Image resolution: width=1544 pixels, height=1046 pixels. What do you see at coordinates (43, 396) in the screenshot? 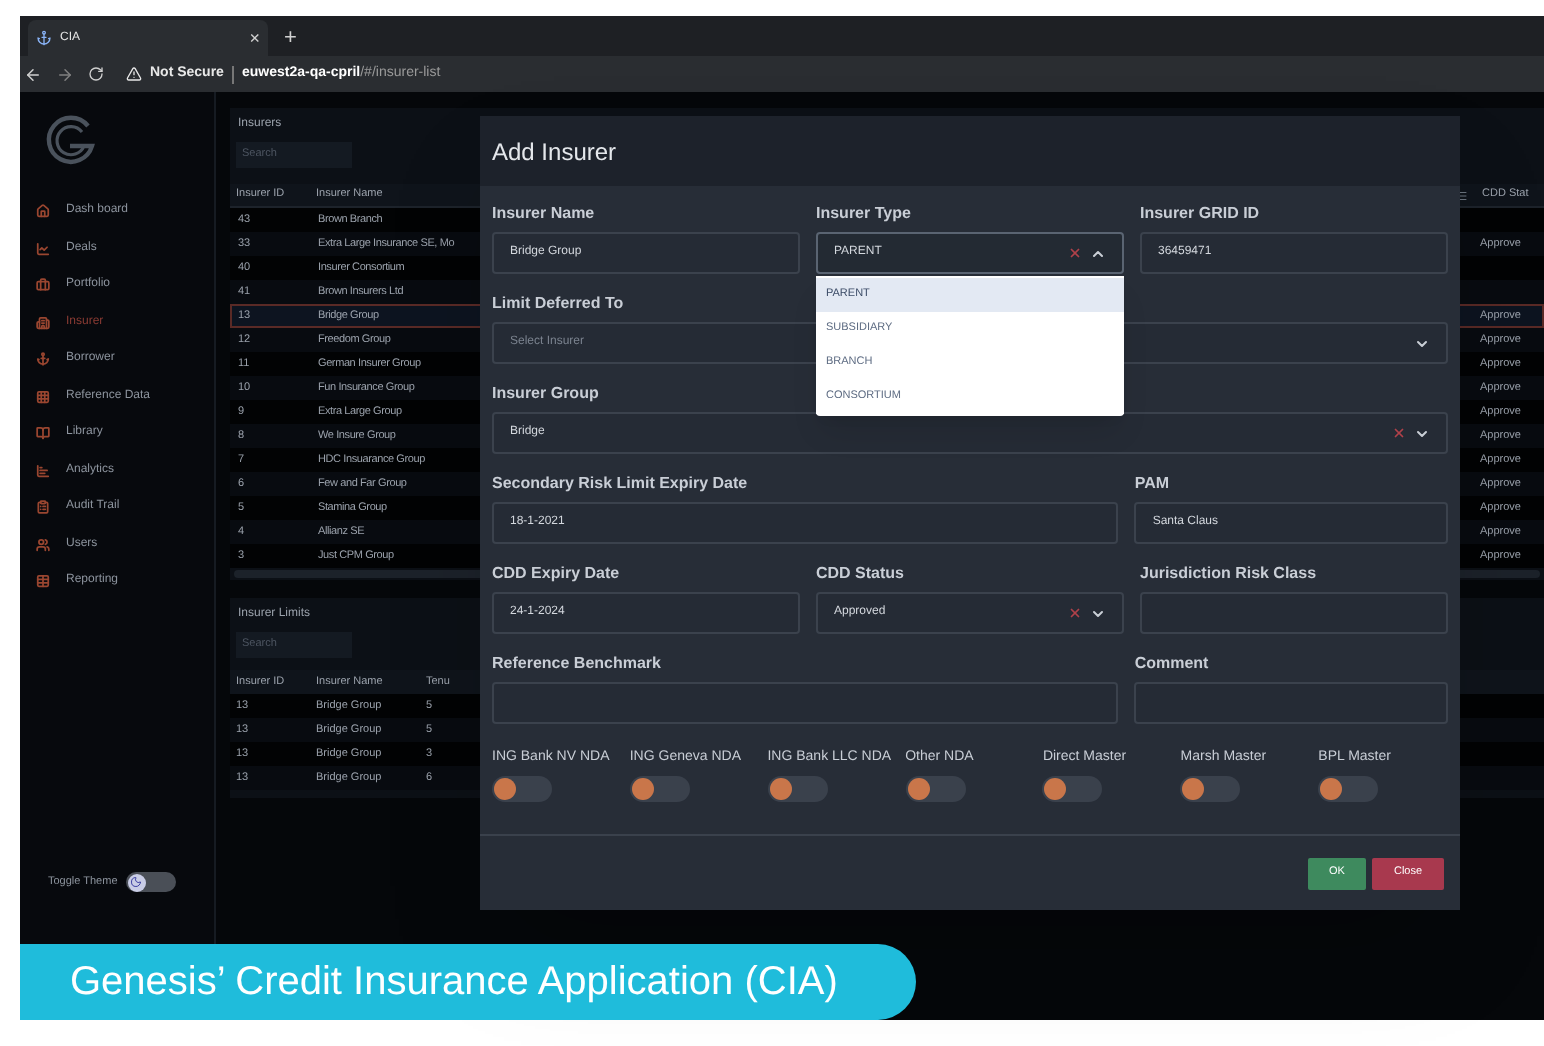
I see `grid-icon` at bounding box center [43, 396].